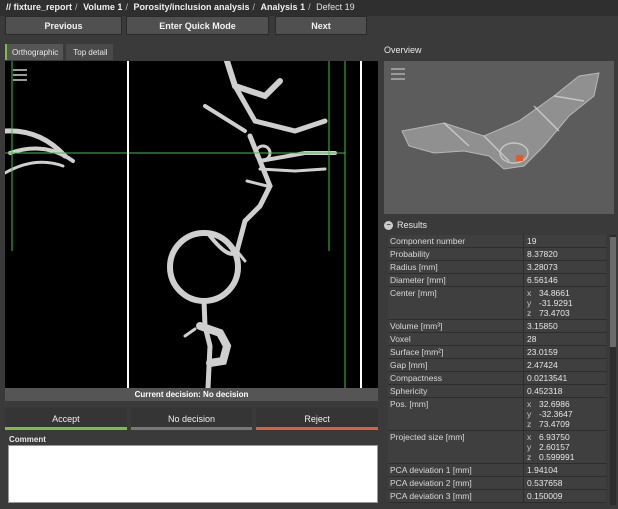 The image size is (618, 509). Describe the element at coordinates (545, 391) in the screenshot. I see `result-value: 0.452318` at that location.